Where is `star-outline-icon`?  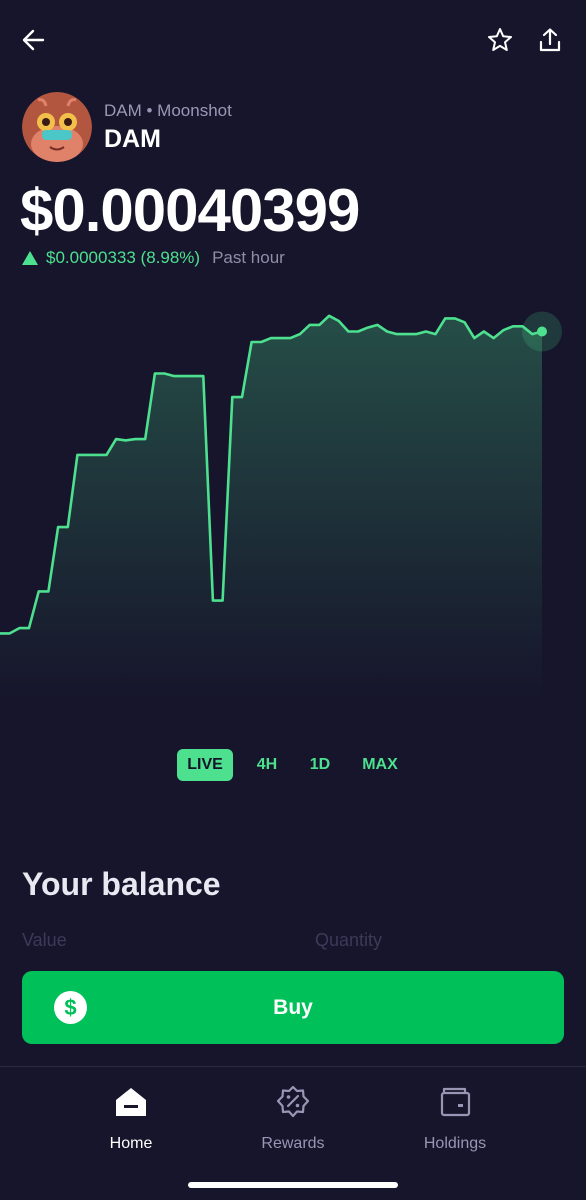 star-outline-icon is located at coordinates (500, 39).